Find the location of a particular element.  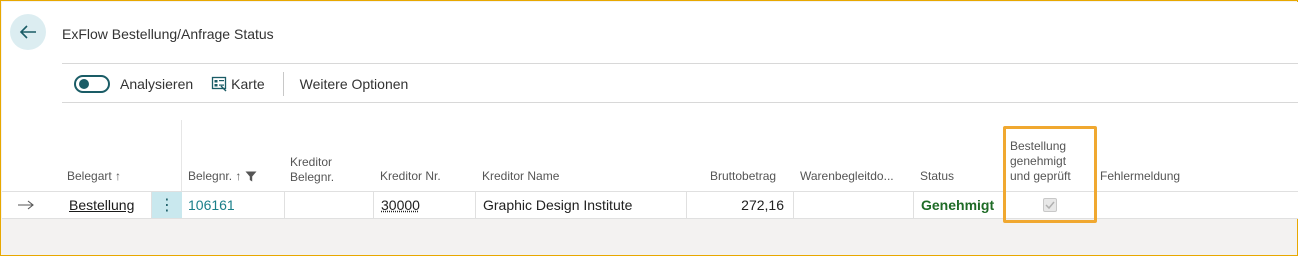

row-indicator is located at coordinates (30, 205).